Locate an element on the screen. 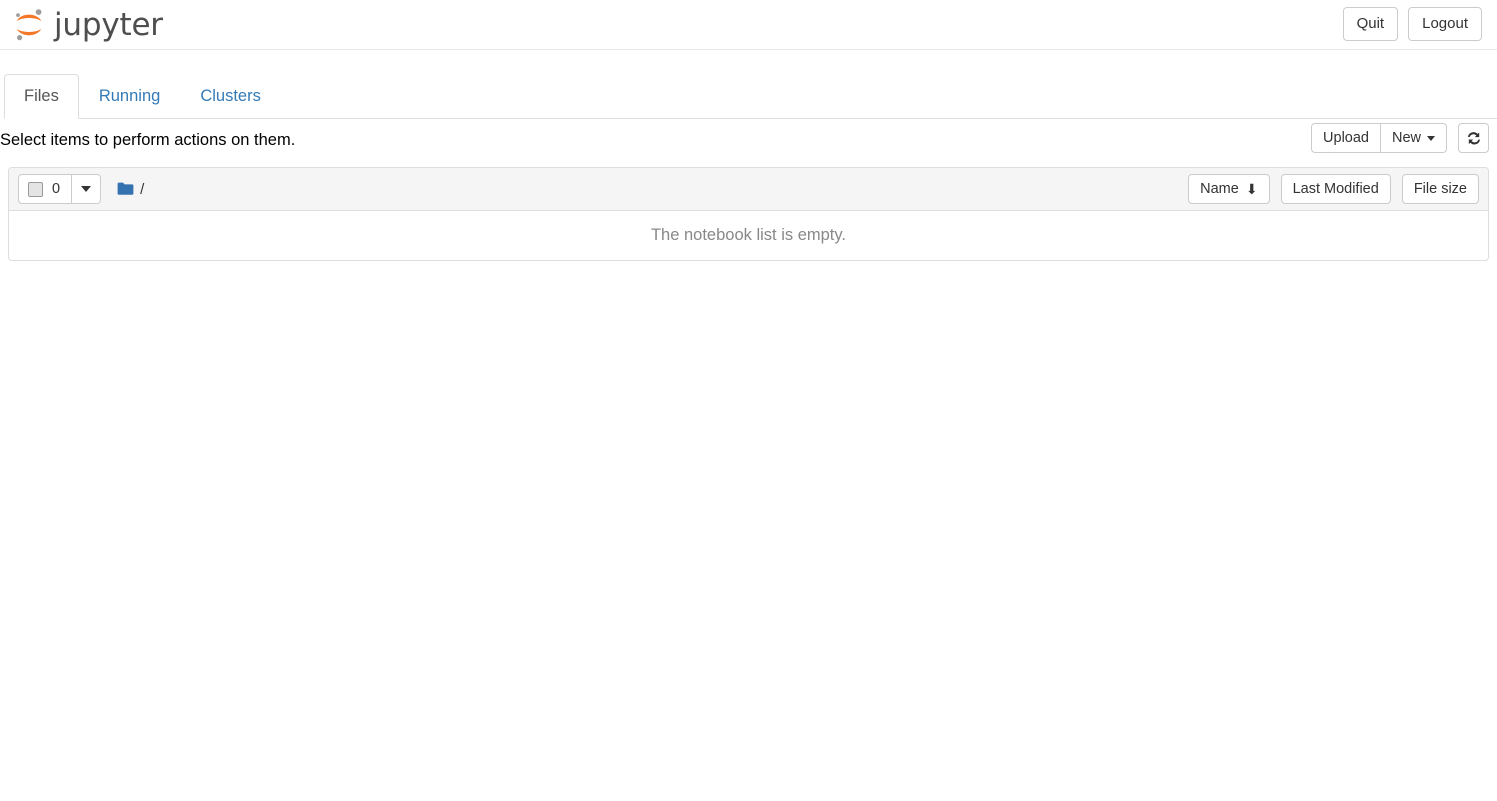 This screenshot has width=1497, height=801. breadcrumb: / is located at coordinates (130, 189).